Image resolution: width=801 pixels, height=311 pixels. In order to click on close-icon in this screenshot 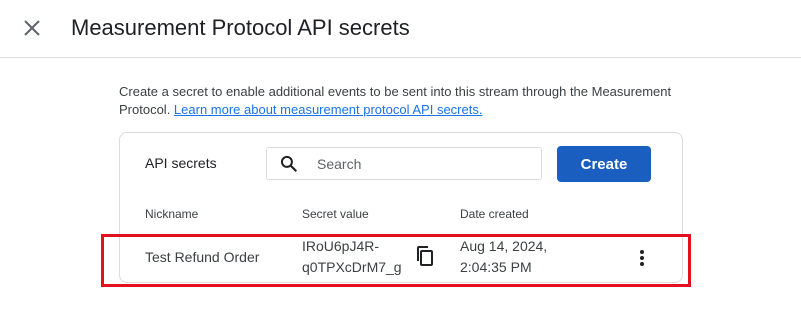, I will do `click(32, 28)`.